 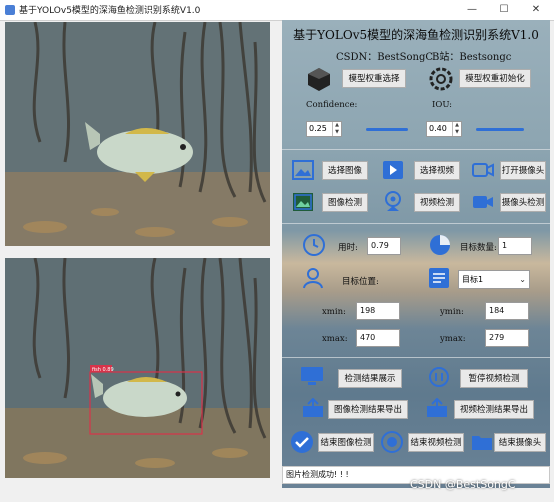 What do you see at coordinates (302, 442) in the screenshot?
I see `check-circle-icon` at bounding box center [302, 442].